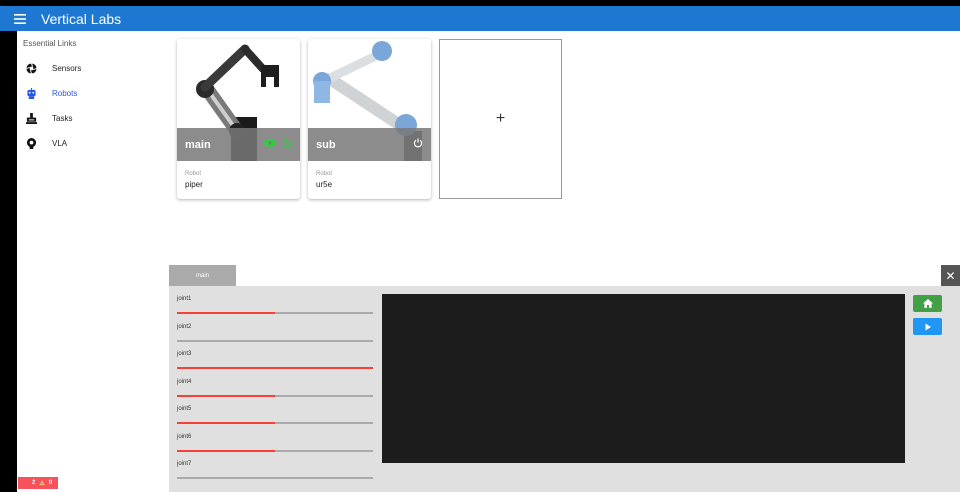  I want to click on left-edge-bar, so click(8, 246).